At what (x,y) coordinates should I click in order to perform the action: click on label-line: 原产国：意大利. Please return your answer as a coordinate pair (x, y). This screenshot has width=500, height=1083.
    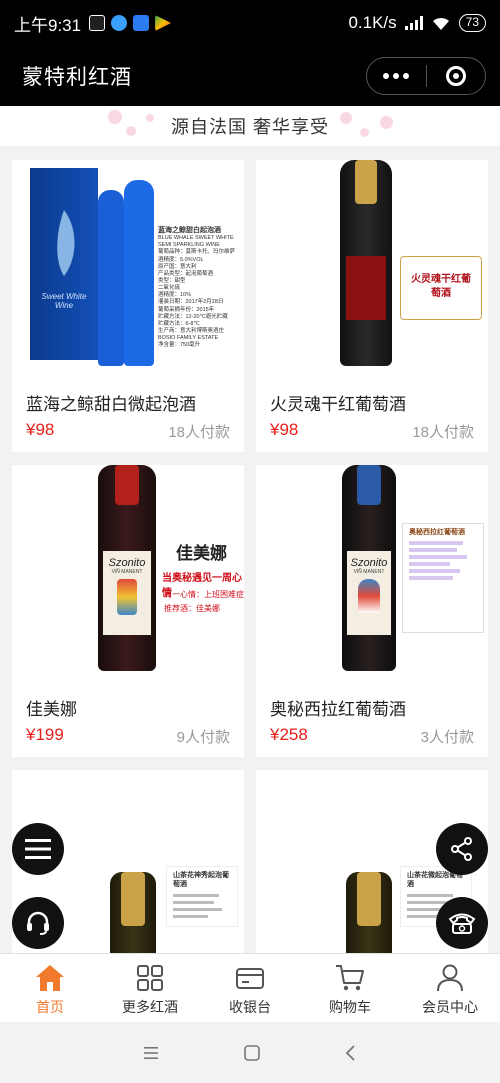
    Looking at the image, I should click on (177, 266).